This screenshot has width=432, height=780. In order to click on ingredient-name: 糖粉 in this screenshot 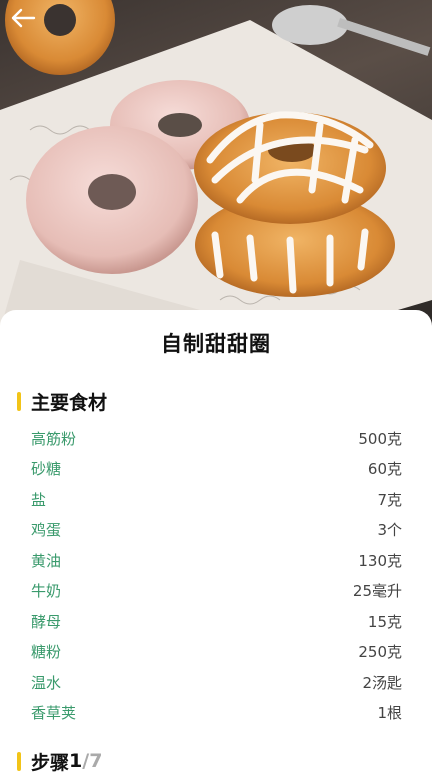, I will do `click(46, 652)`.